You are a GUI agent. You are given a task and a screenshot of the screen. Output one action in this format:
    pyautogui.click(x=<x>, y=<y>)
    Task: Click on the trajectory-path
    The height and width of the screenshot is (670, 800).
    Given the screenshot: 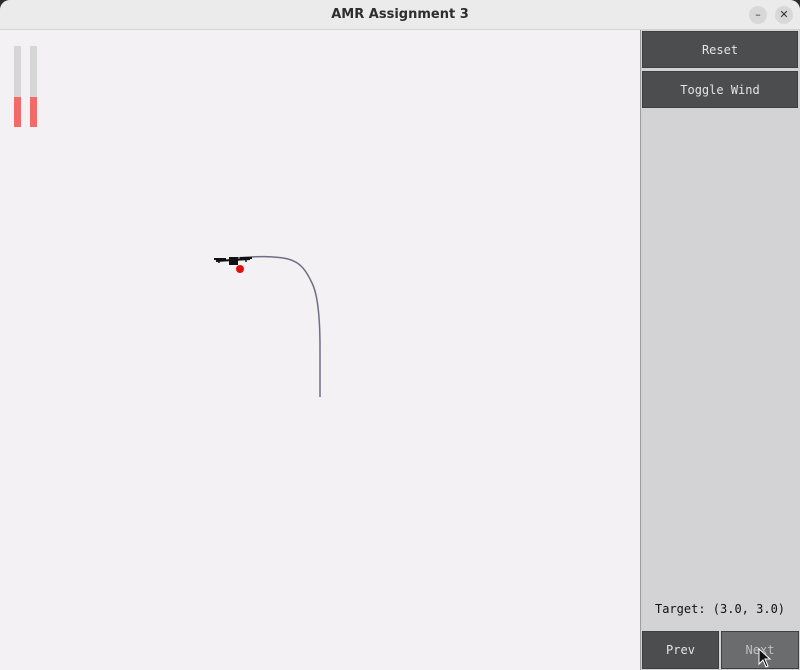 What is the action you would take?
    pyautogui.click(x=278, y=326)
    